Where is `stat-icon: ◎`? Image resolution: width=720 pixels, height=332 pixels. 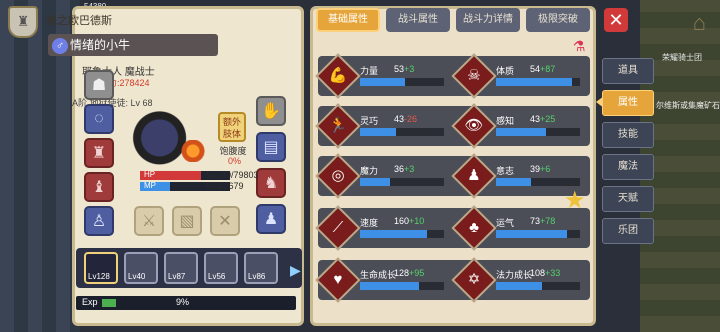
stat-icon: ◎ is located at coordinates (338, 175).